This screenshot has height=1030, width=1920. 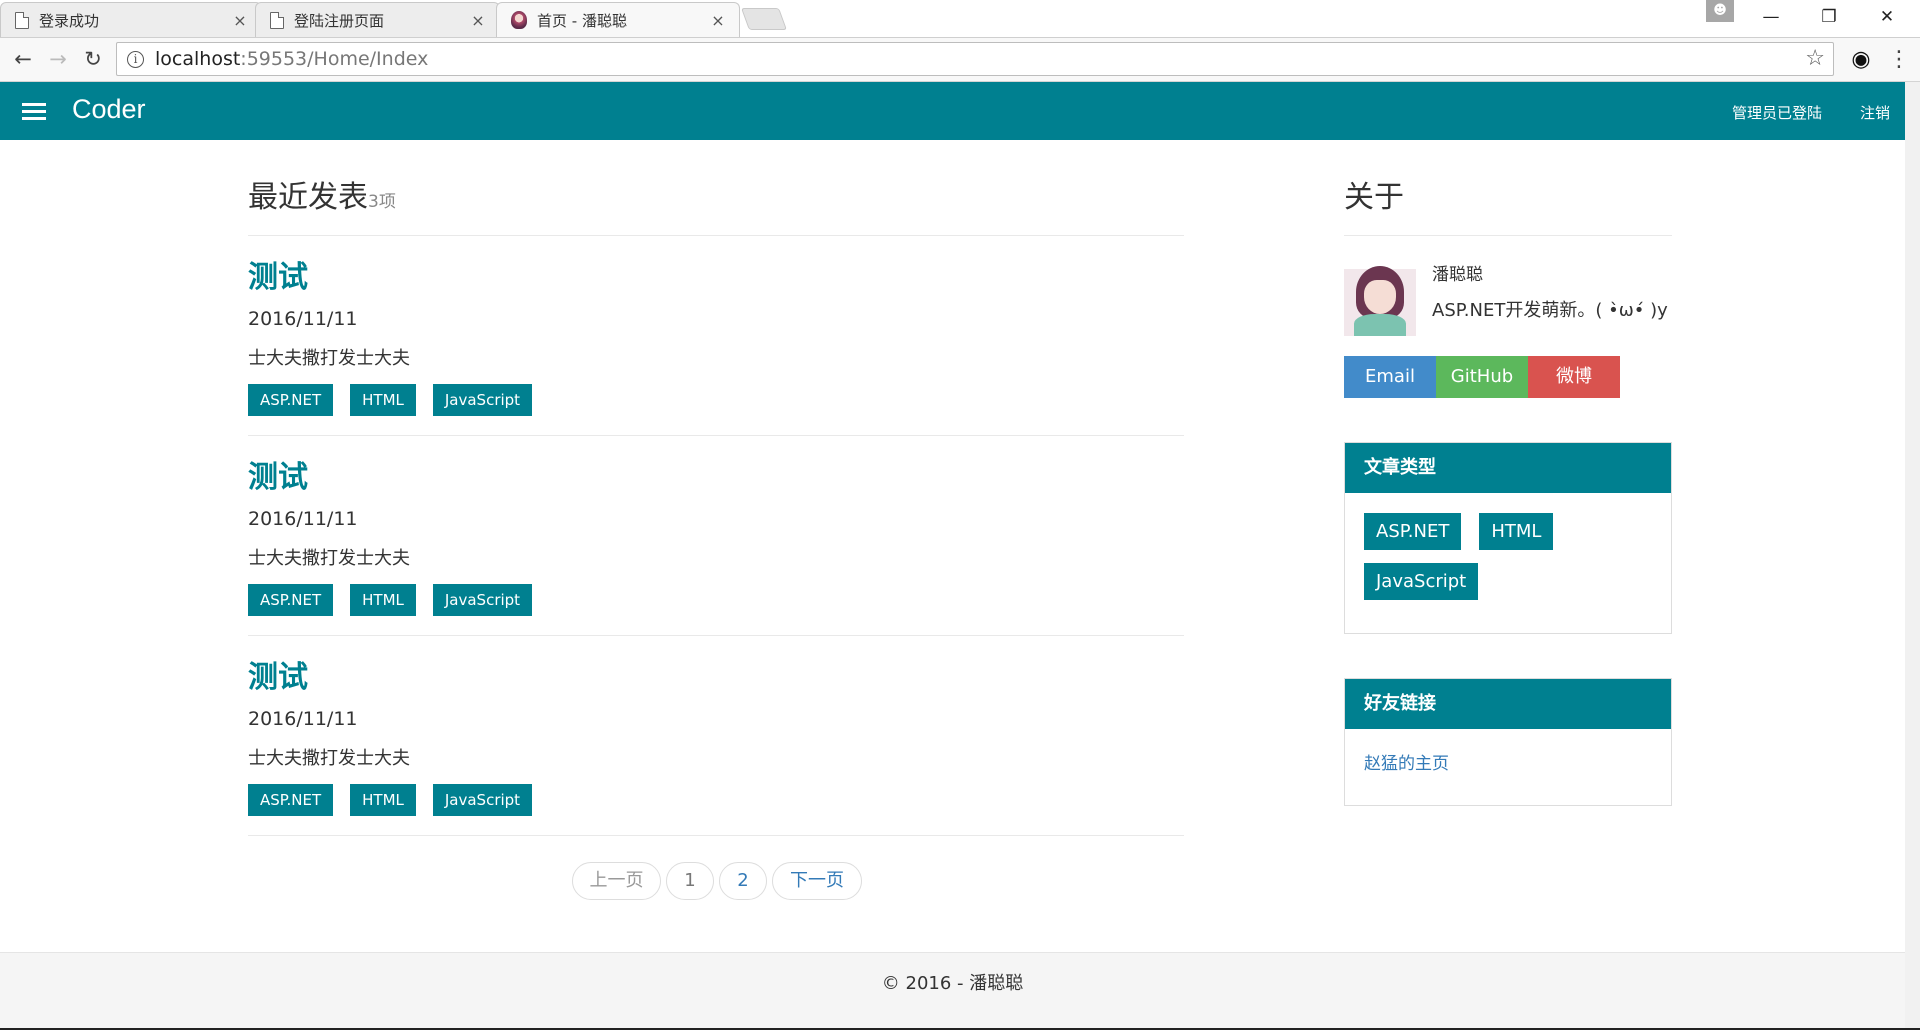 What do you see at coordinates (616, 881) in the screenshot?
I see `prev-page-button: 上一页` at bounding box center [616, 881].